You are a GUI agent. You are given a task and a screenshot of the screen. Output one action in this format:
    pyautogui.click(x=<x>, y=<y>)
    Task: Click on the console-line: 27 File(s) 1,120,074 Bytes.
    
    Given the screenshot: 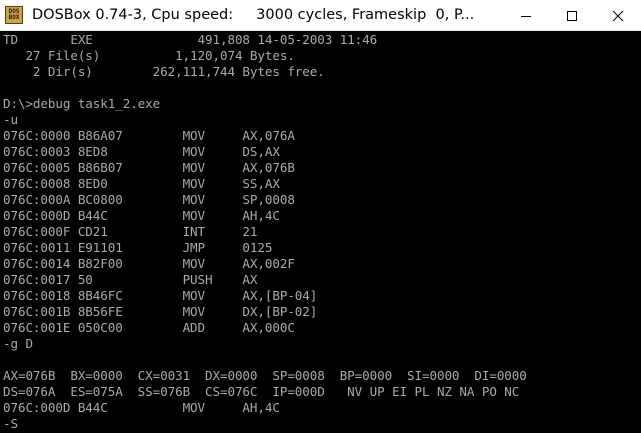 What is the action you would take?
    pyautogui.click(x=149, y=55)
    